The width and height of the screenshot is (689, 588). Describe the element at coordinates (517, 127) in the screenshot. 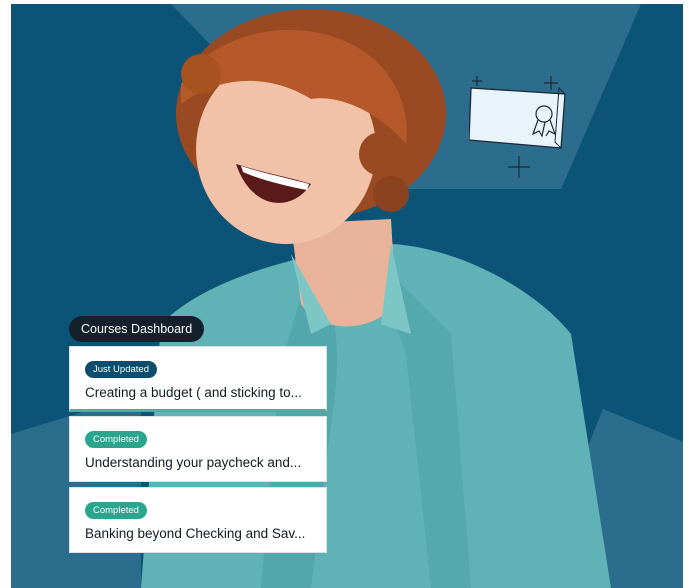

I see `certificate-icon` at that location.